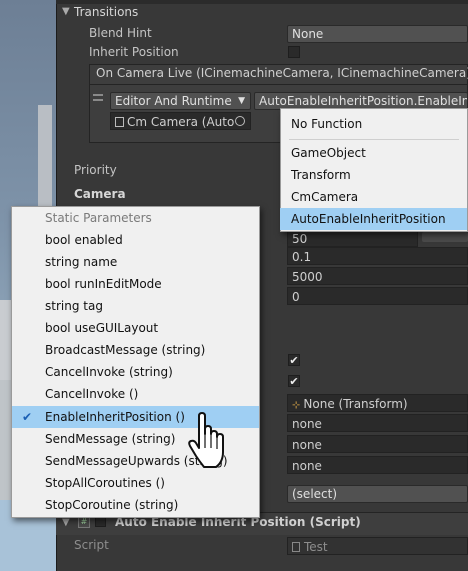 The image size is (468, 571). What do you see at coordinates (316, 547) in the screenshot?
I see `script-value: Test` at bounding box center [316, 547].